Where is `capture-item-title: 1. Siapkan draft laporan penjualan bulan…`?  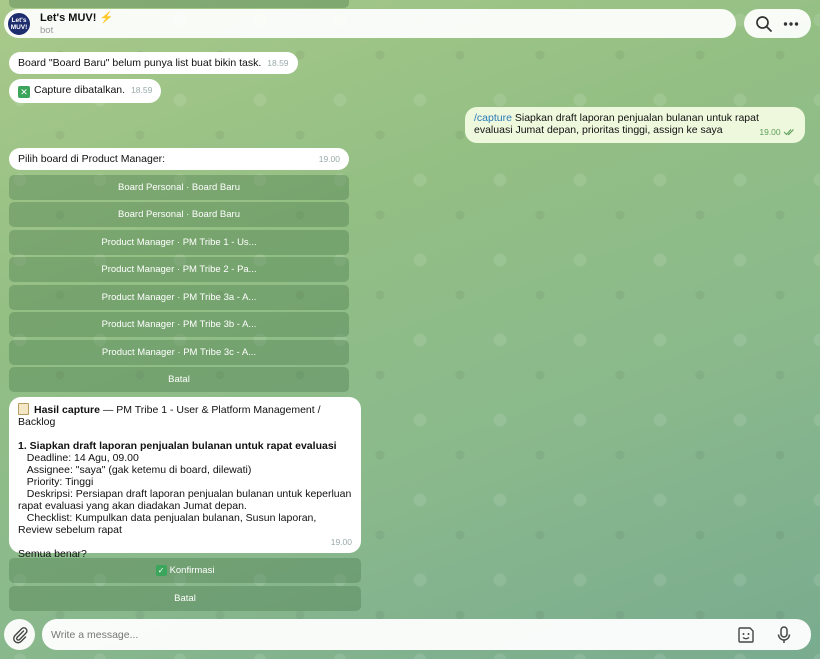 capture-item-title: 1. Siapkan draft laporan penjualan bulan… is located at coordinates (177, 446).